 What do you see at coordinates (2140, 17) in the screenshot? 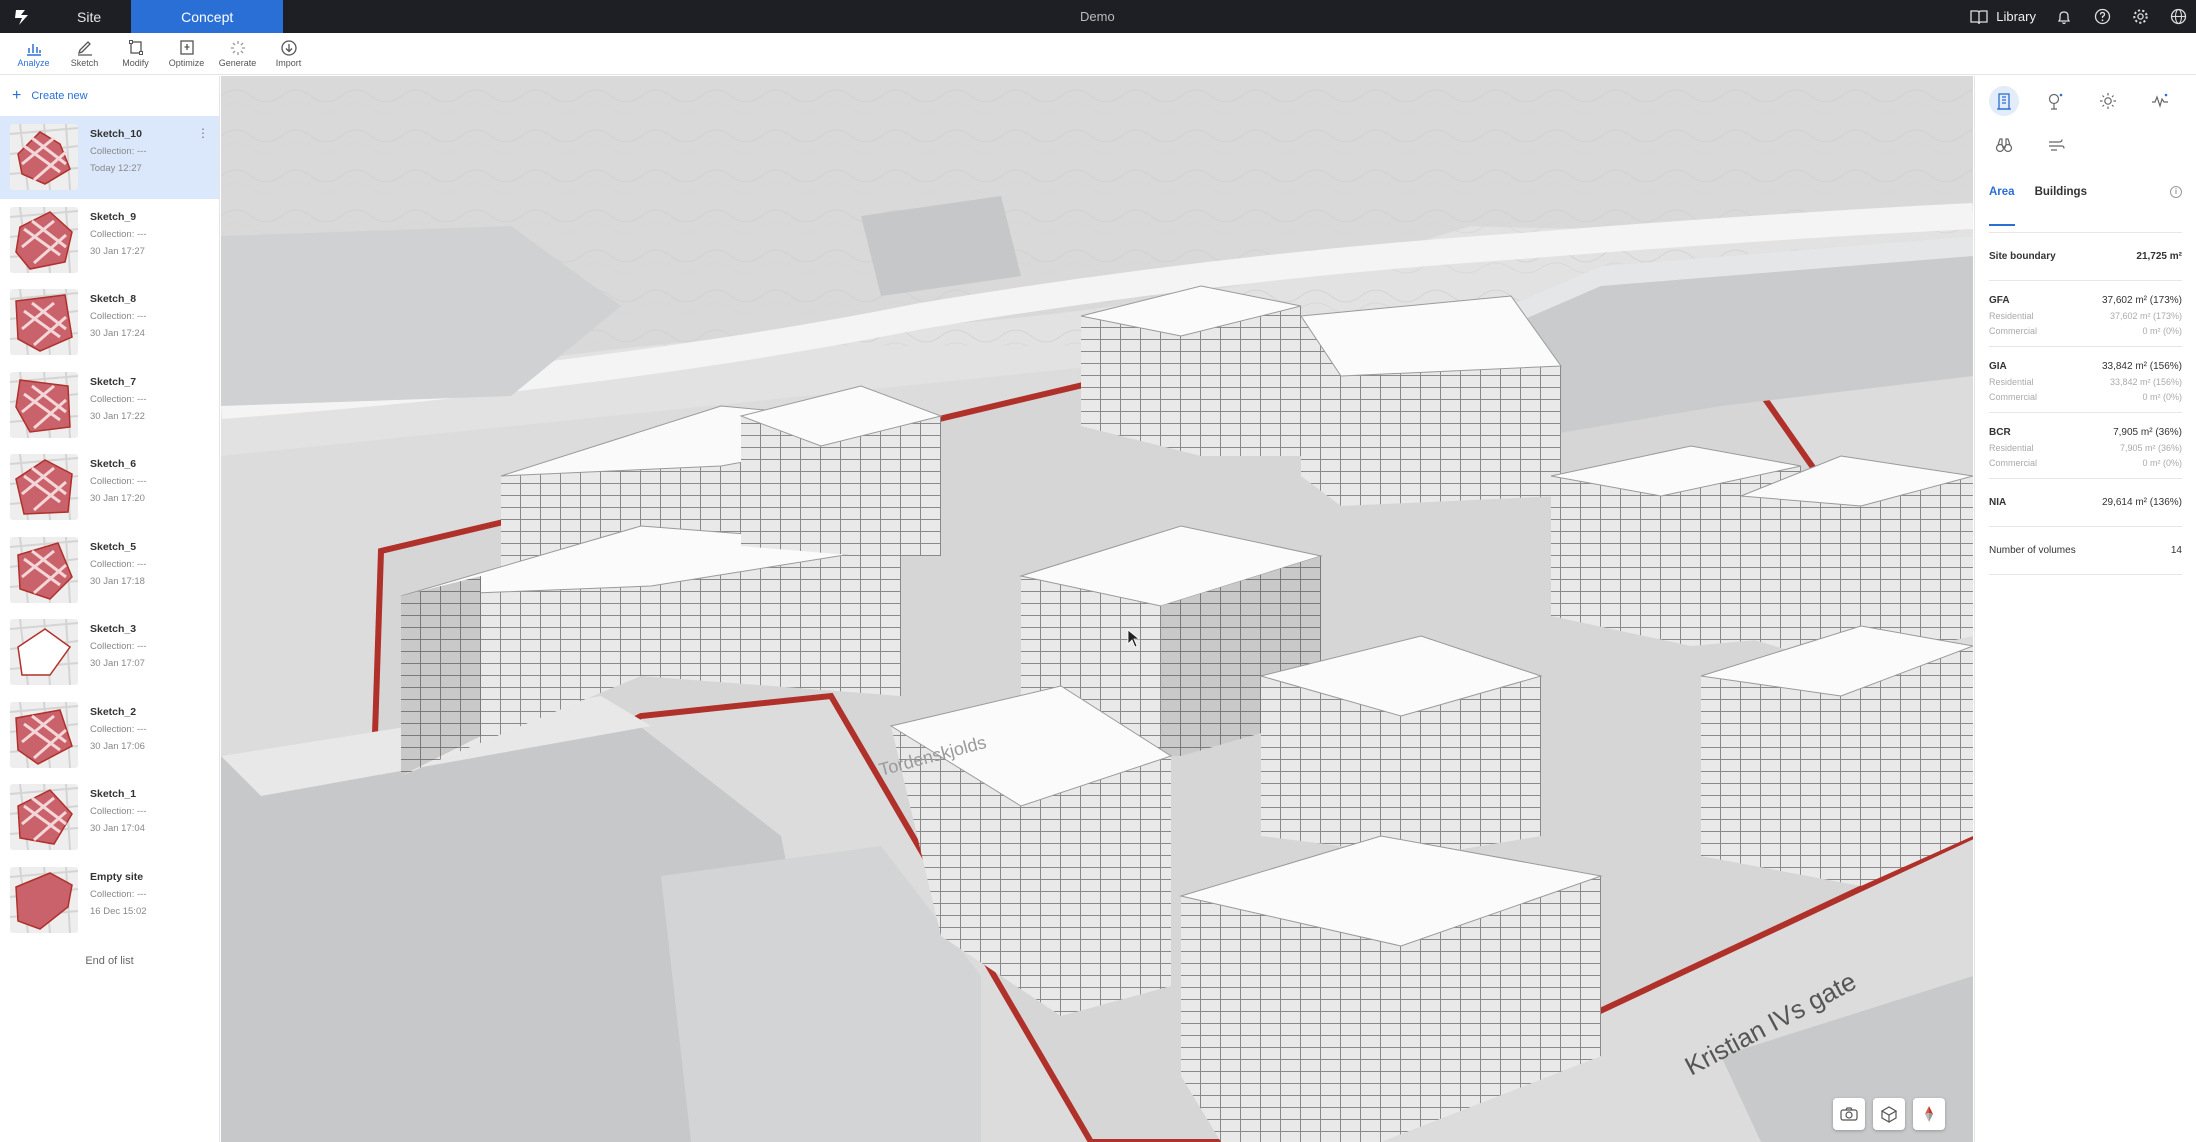
I see `gear-icon` at bounding box center [2140, 17].